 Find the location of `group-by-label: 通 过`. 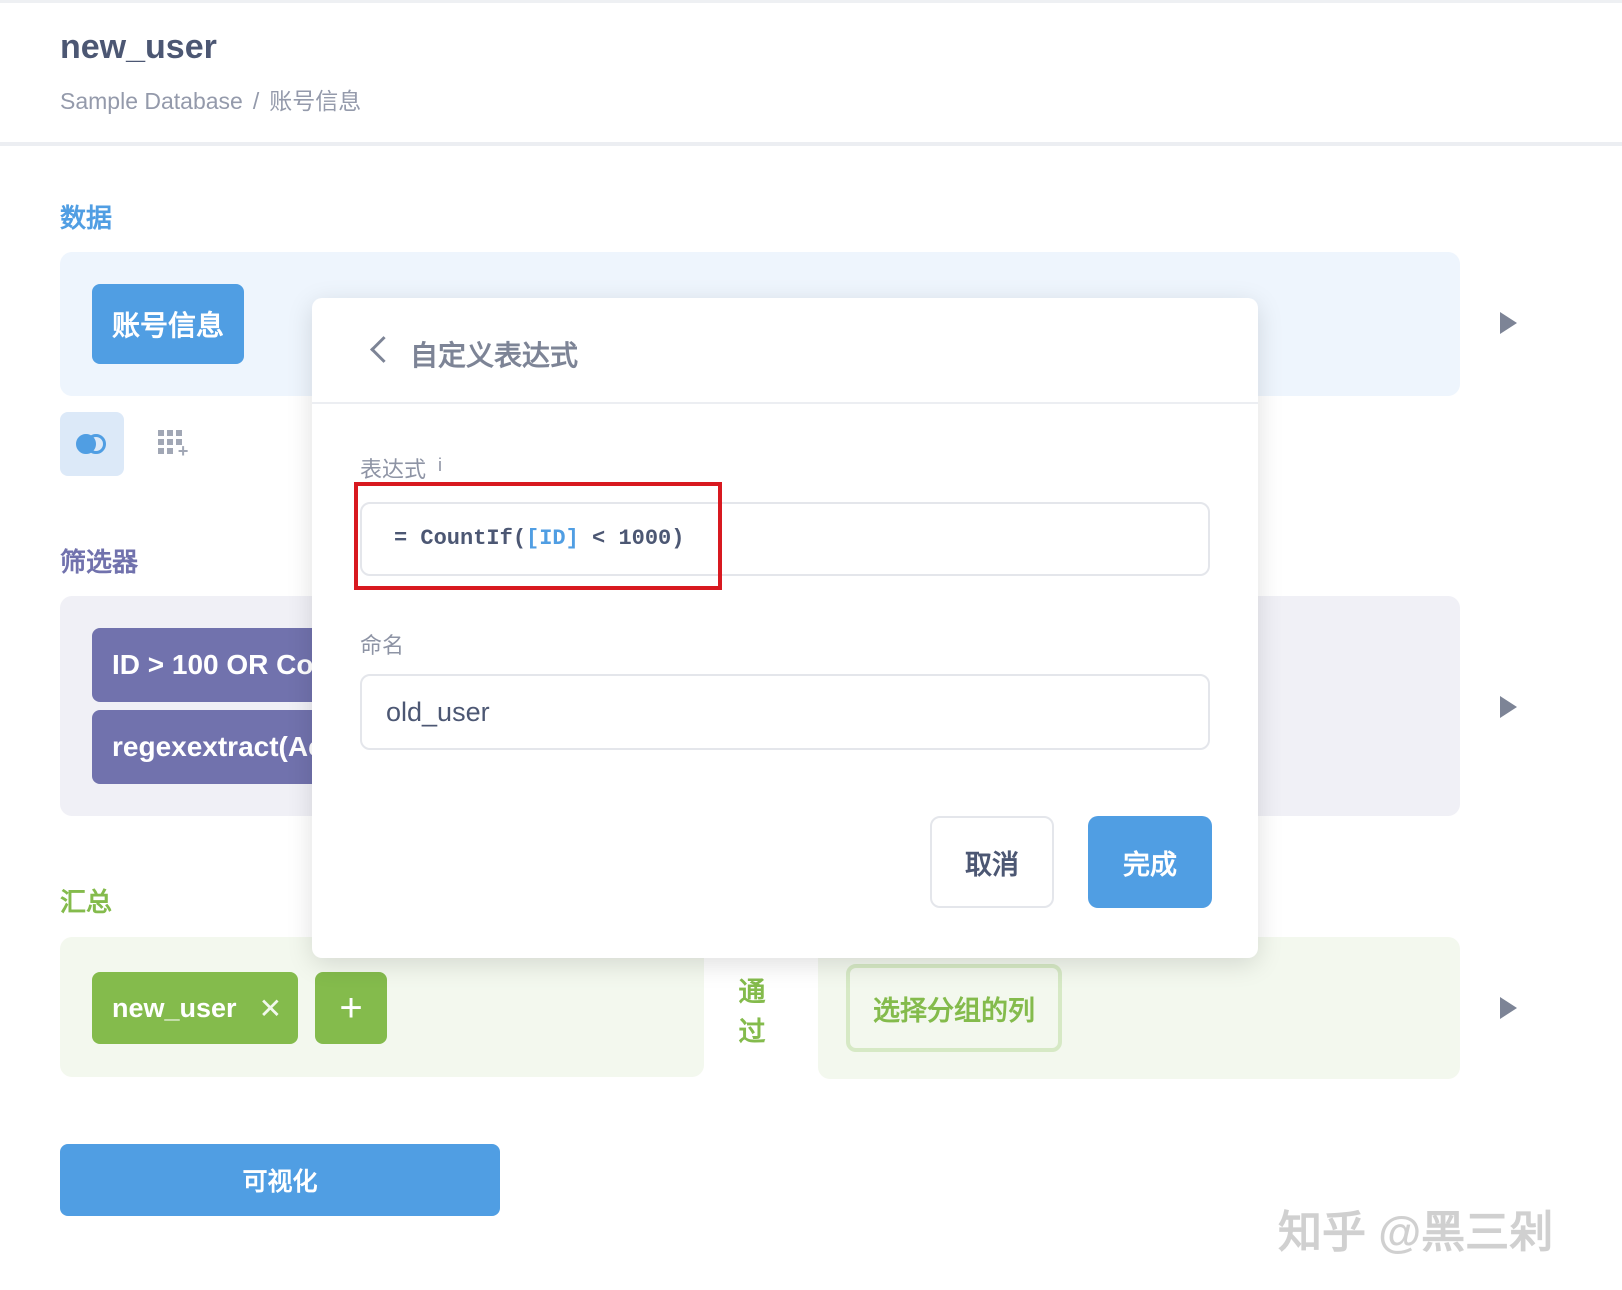

group-by-label: 通 过 is located at coordinates (752, 1012).